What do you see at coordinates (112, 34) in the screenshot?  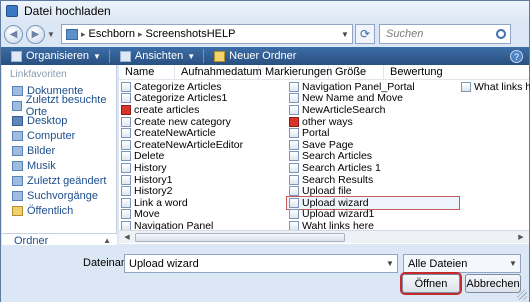 I see `breadcrumb-eschborn: Eschborn` at bounding box center [112, 34].